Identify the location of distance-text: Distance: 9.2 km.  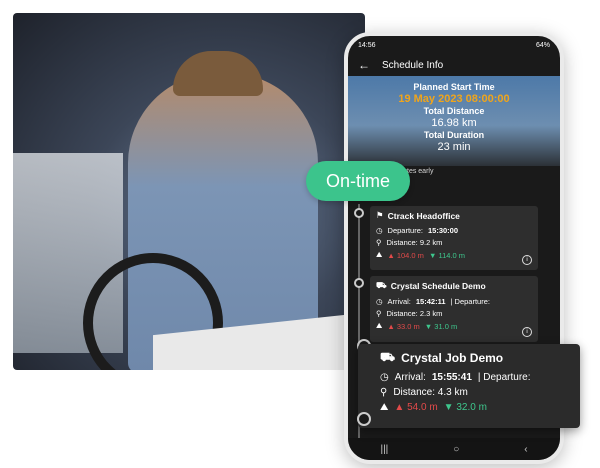
(414, 242).